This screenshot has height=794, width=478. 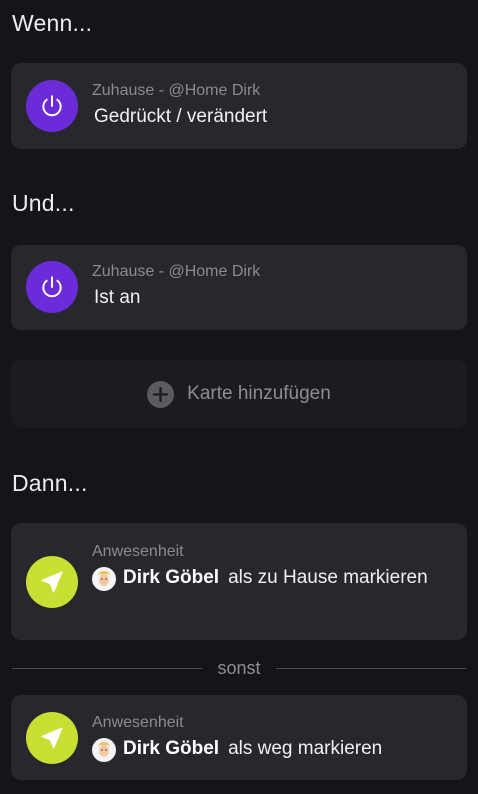 I want to click on else-divider: sonst, so click(x=239, y=668).